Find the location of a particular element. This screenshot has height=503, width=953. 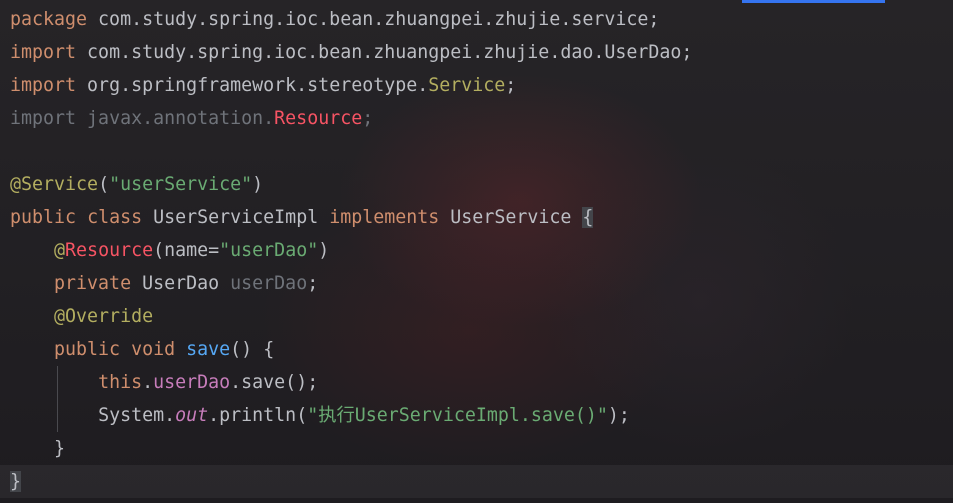

method-name: save is located at coordinates (208, 349).